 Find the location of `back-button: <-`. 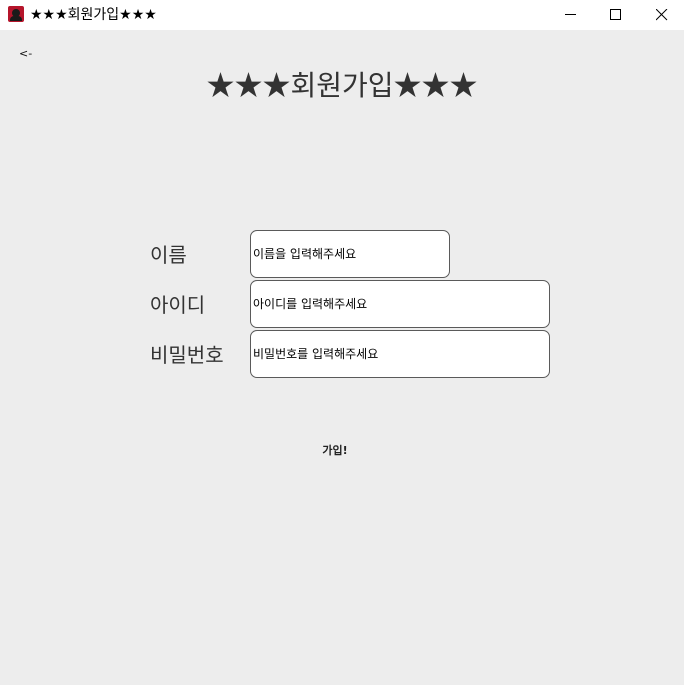

back-button: <- is located at coordinates (25, 54).